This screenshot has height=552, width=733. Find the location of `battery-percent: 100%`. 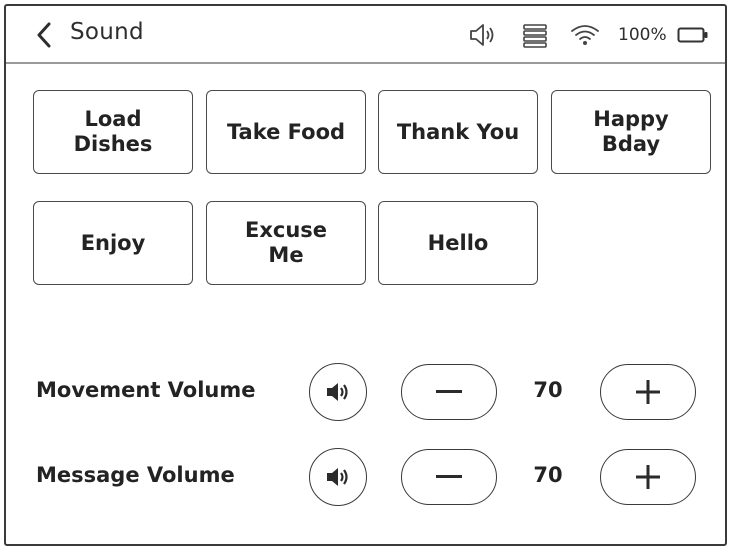

battery-percent: 100% is located at coordinates (642, 35).